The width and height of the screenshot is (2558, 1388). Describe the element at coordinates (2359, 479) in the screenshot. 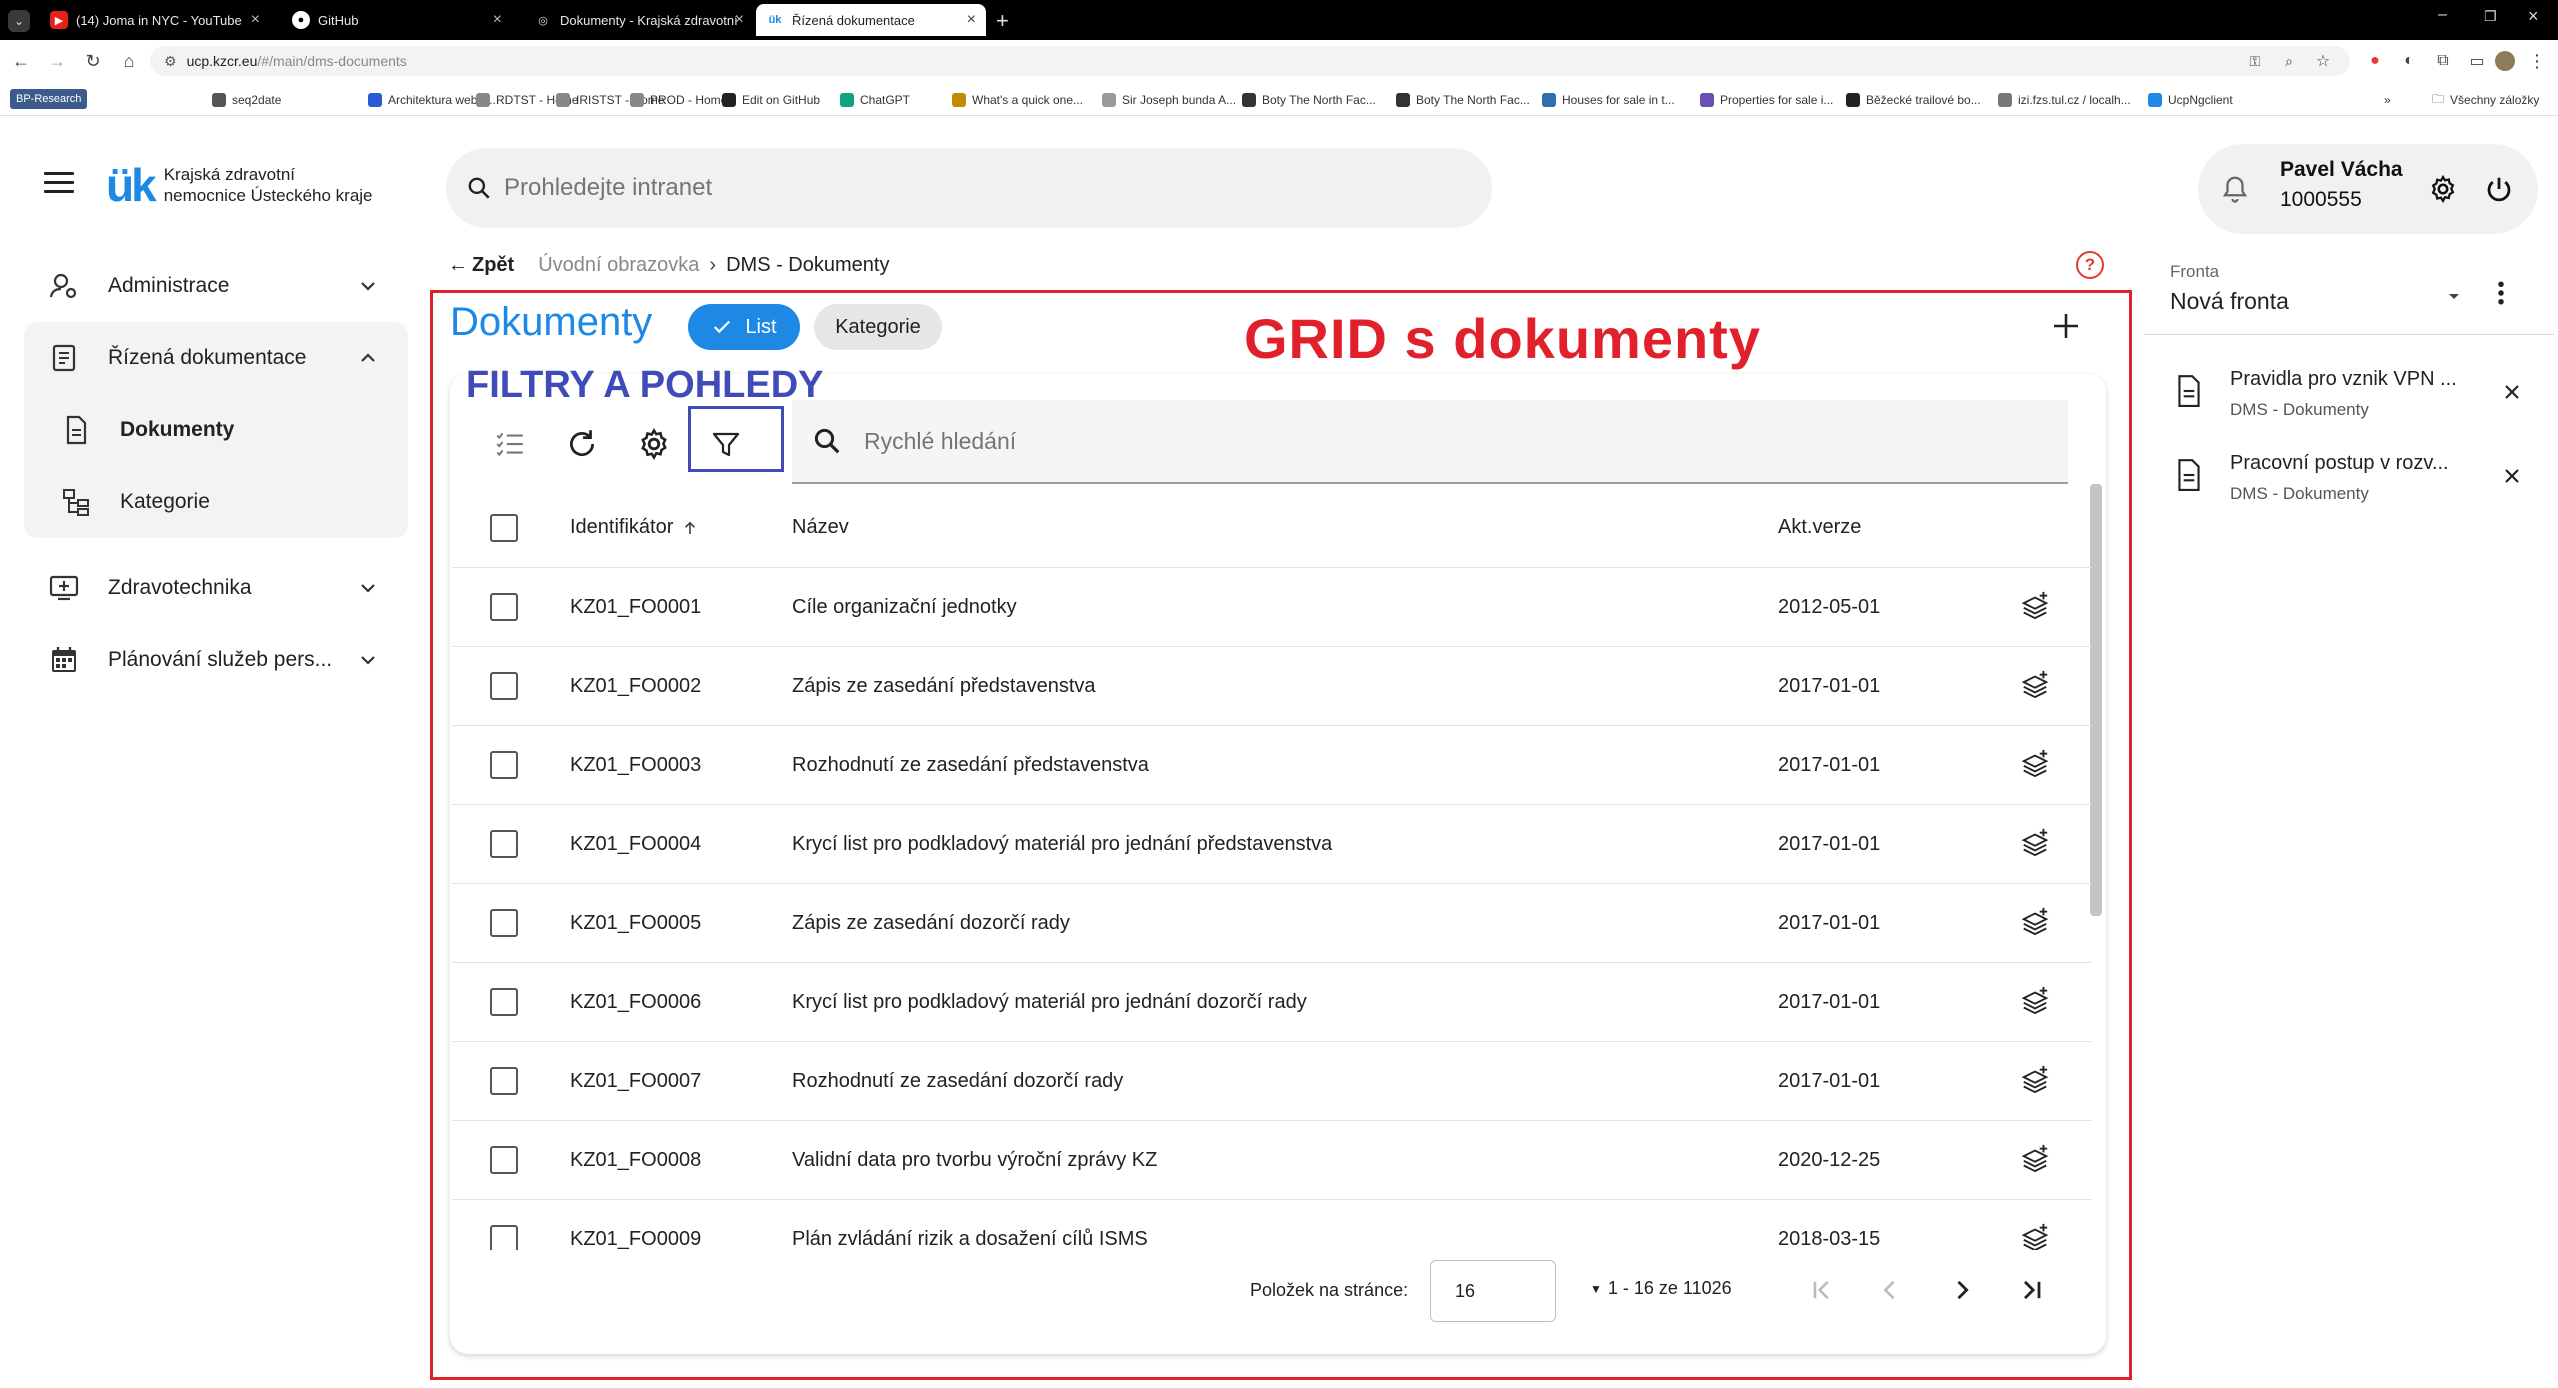

I see `queue-item: Pracovní postup v rozv... DMS - Dokumenty` at that location.